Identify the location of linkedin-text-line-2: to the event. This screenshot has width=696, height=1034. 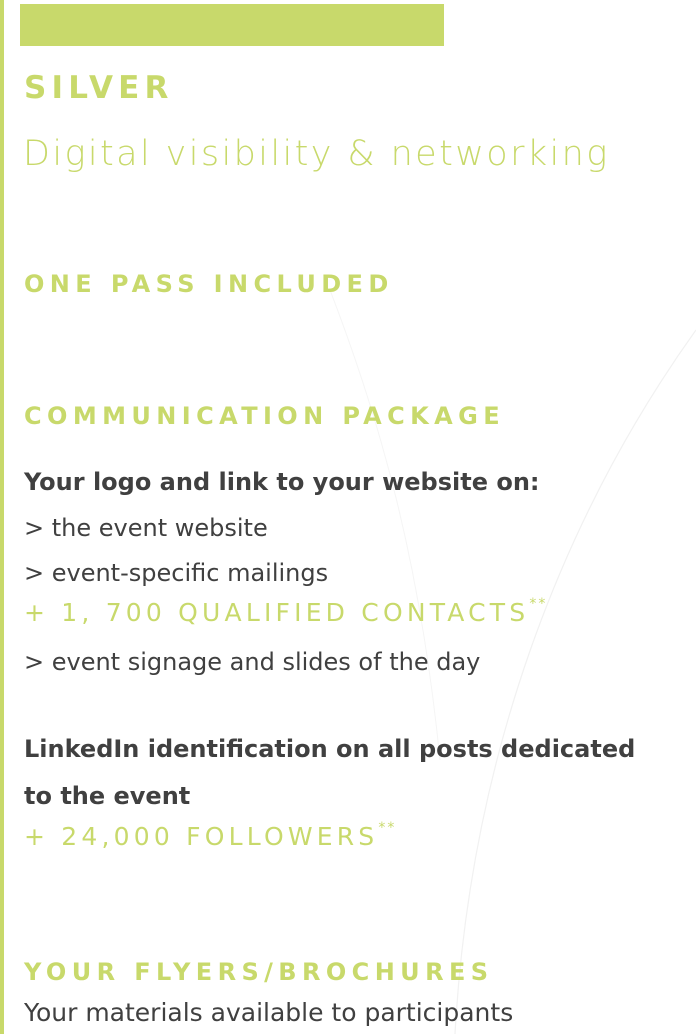
(107, 796).